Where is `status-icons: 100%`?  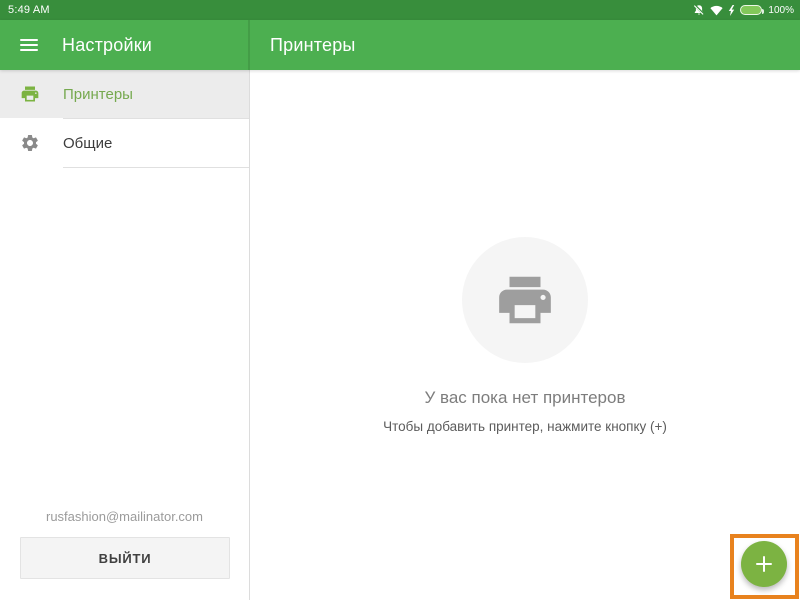 status-icons: 100% is located at coordinates (743, 10).